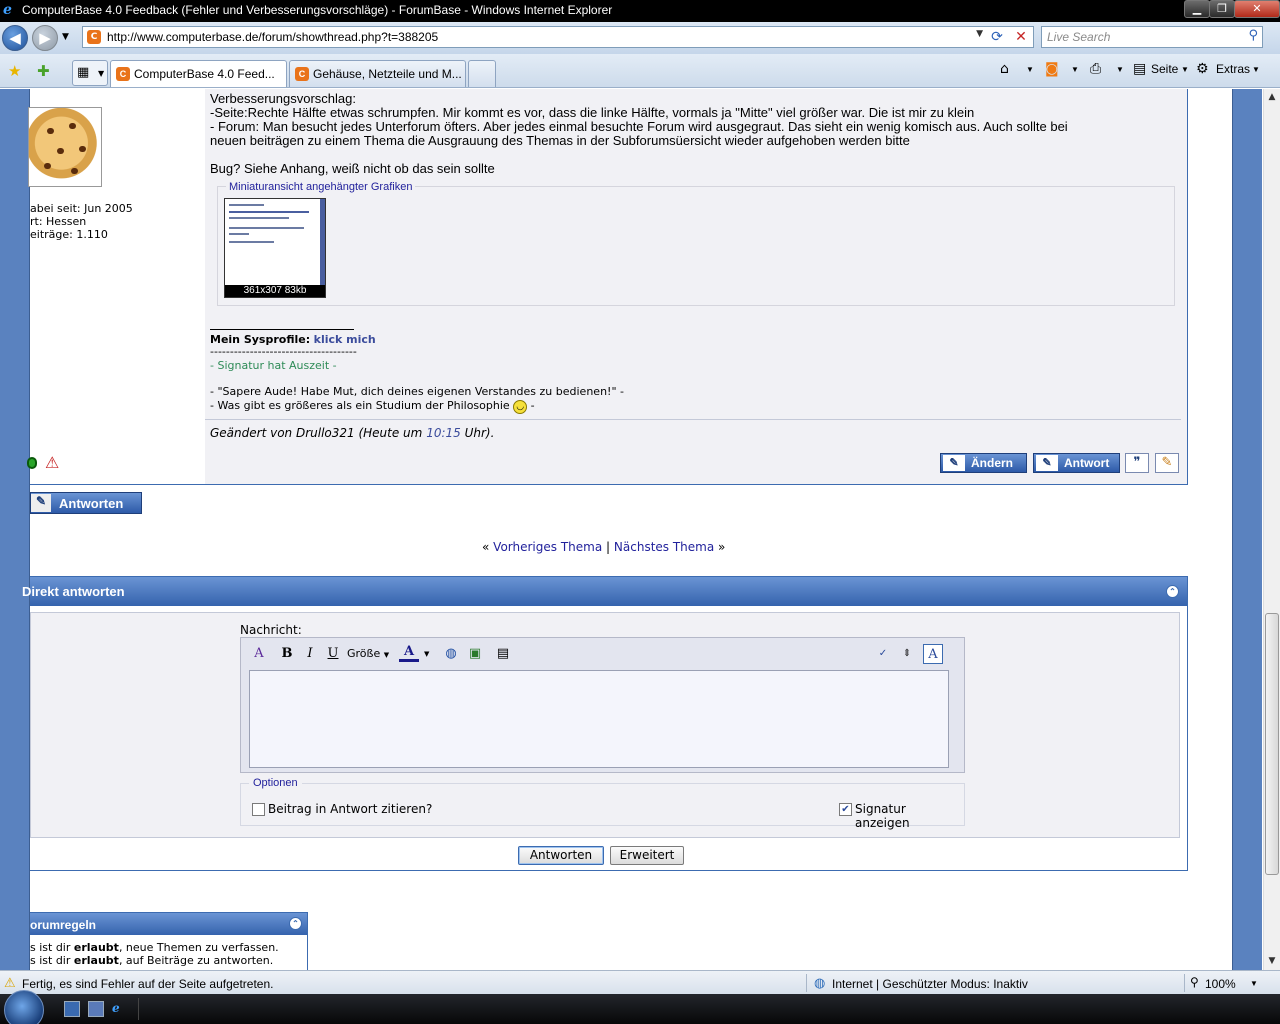 This screenshot has width=1280, height=1024. What do you see at coordinates (43, 71) in the screenshot?
I see `add-favorite-icon: ✚` at bounding box center [43, 71].